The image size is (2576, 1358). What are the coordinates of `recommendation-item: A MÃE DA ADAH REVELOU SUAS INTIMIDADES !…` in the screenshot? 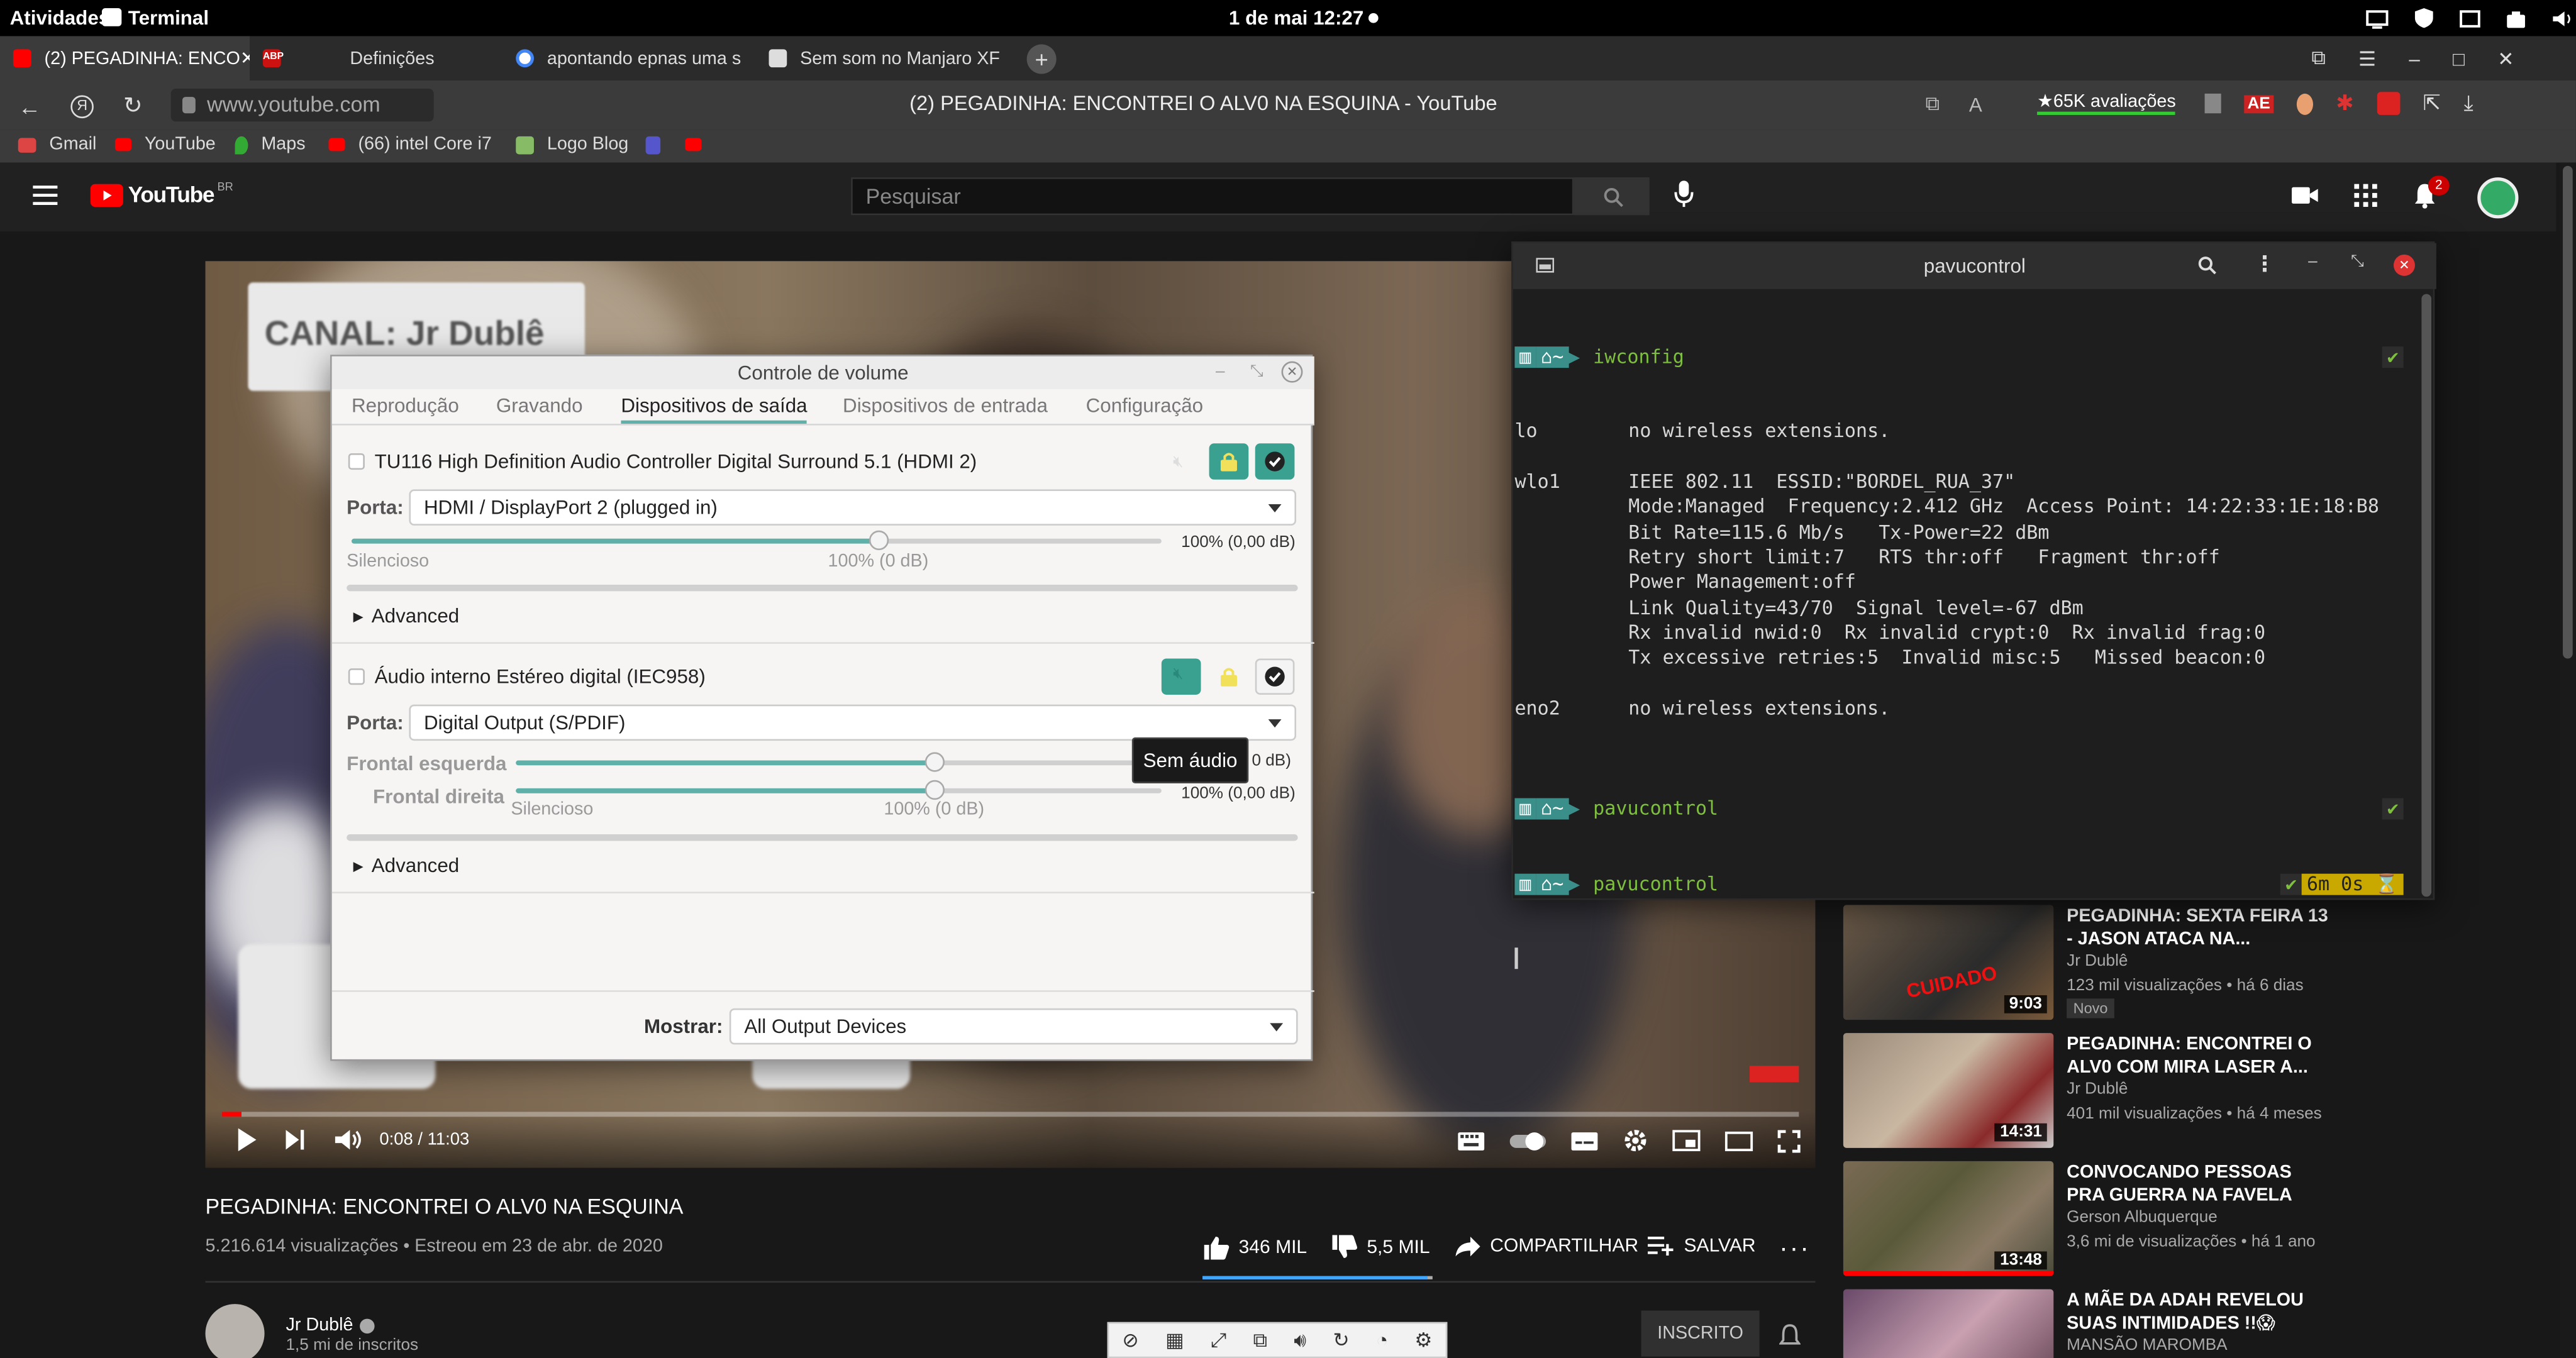 It's located at (2188, 1323).